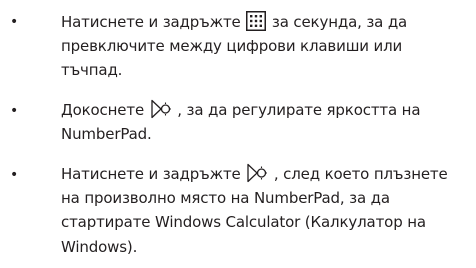  I want to click on instruction-line: тъчпад., so click(92, 70).